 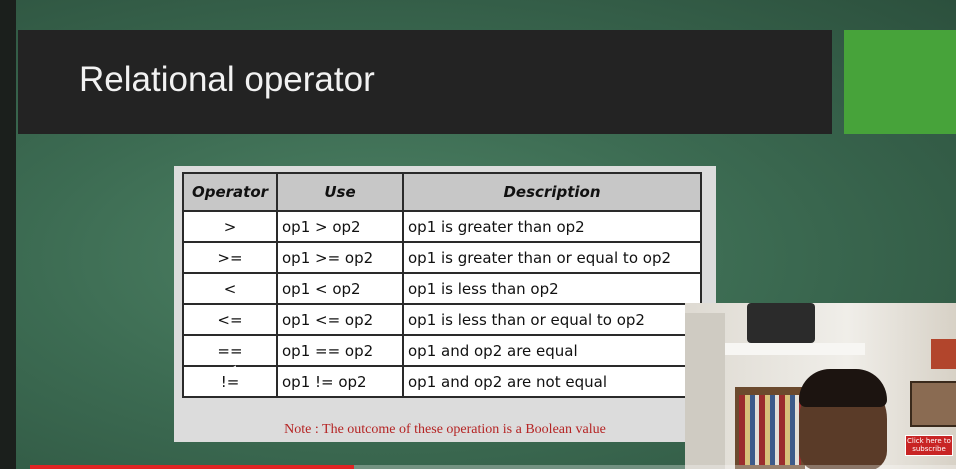 What do you see at coordinates (929, 445) in the screenshot?
I see `subscribe-button: Click here to subscribe` at bounding box center [929, 445].